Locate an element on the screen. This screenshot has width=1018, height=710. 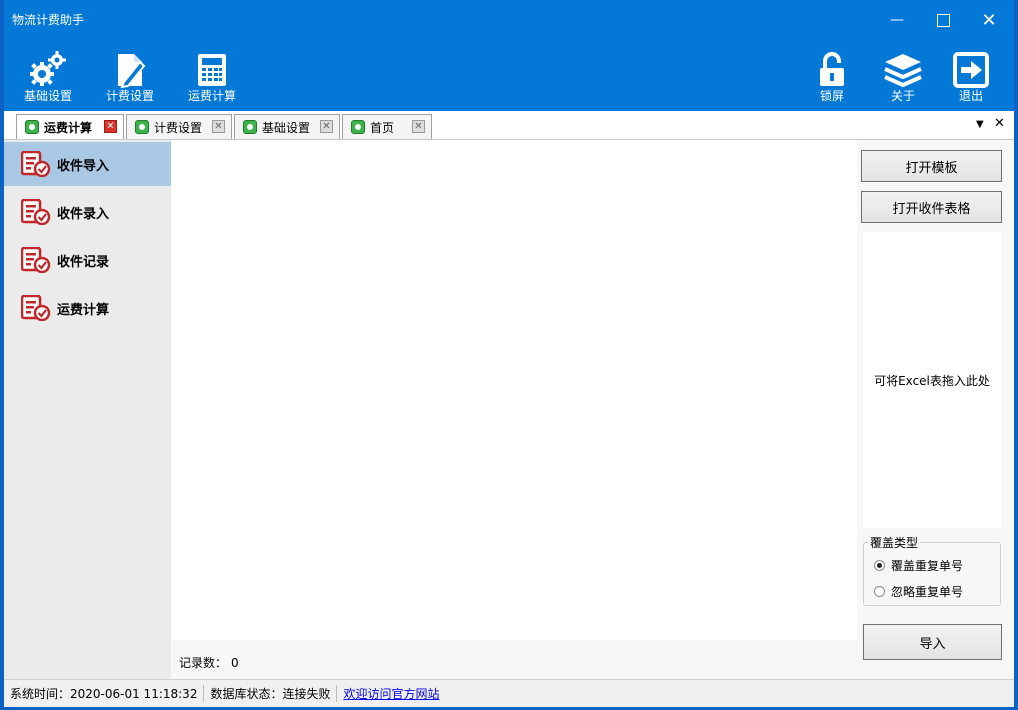
radio-label: 覆盖重复单号 is located at coordinates (927, 566).